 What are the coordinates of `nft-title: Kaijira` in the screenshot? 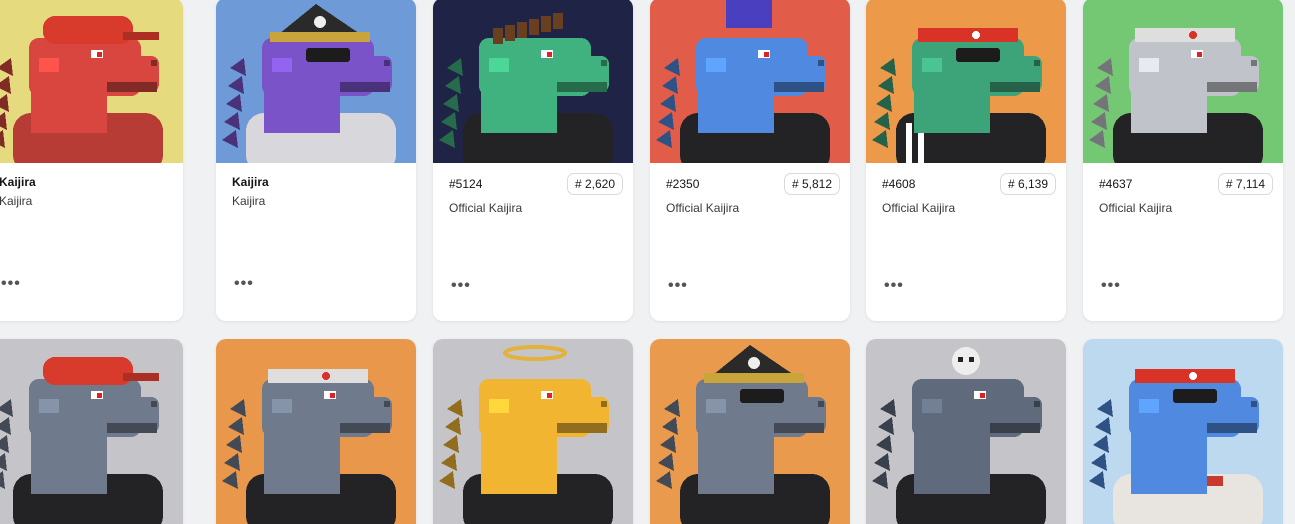 It's located at (250, 182).